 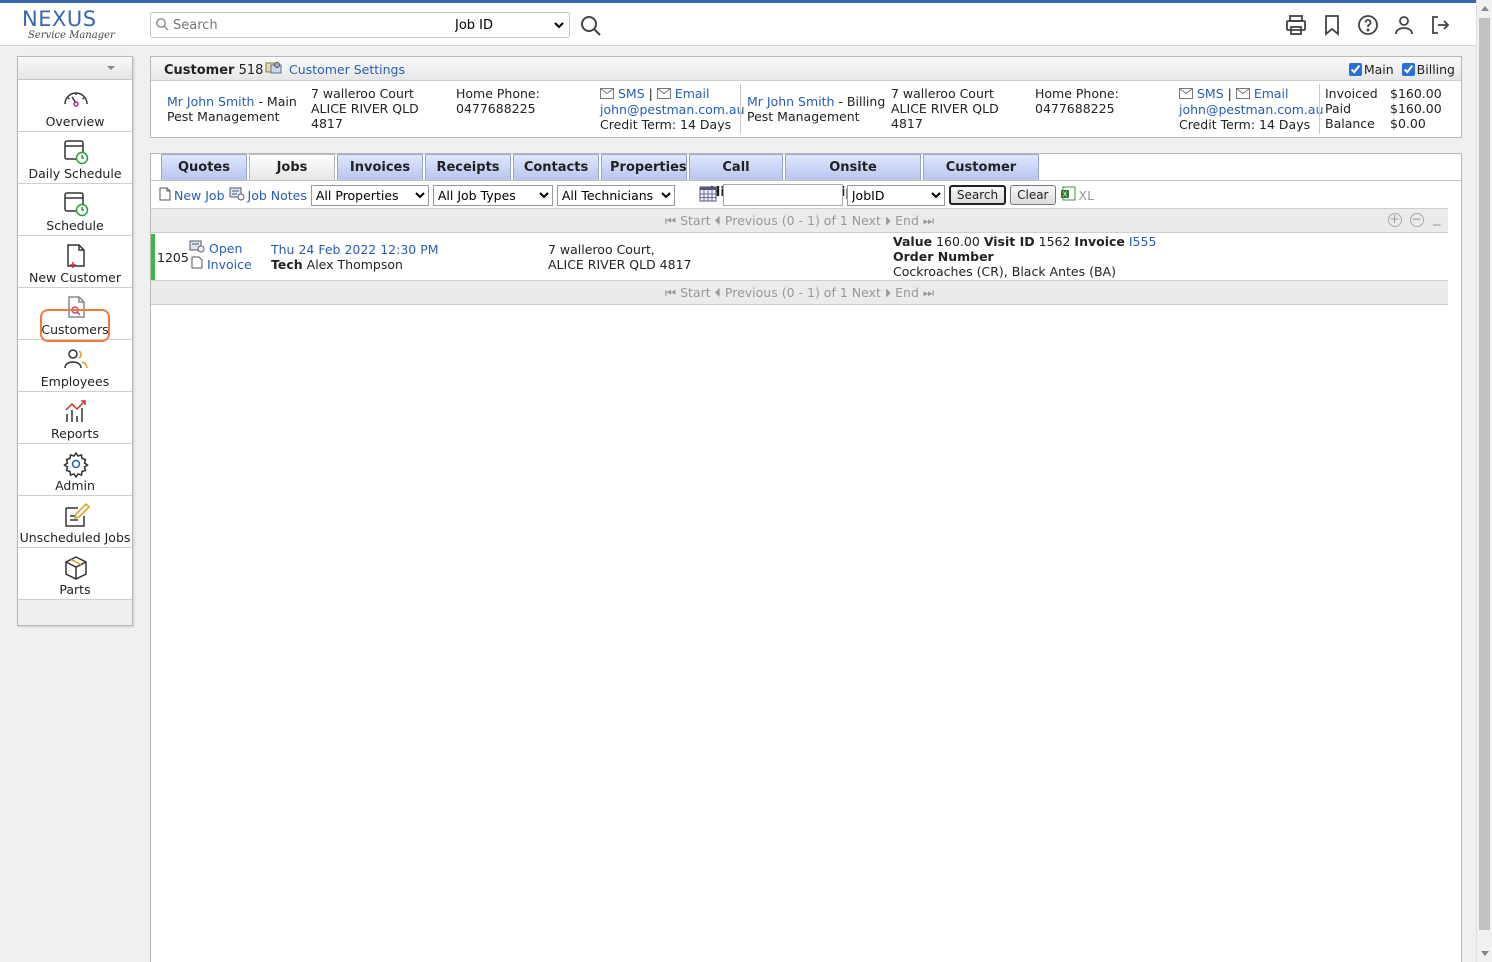 What do you see at coordinates (672, 109) in the screenshot?
I see `main-email-address: john@pestman.com.au` at bounding box center [672, 109].